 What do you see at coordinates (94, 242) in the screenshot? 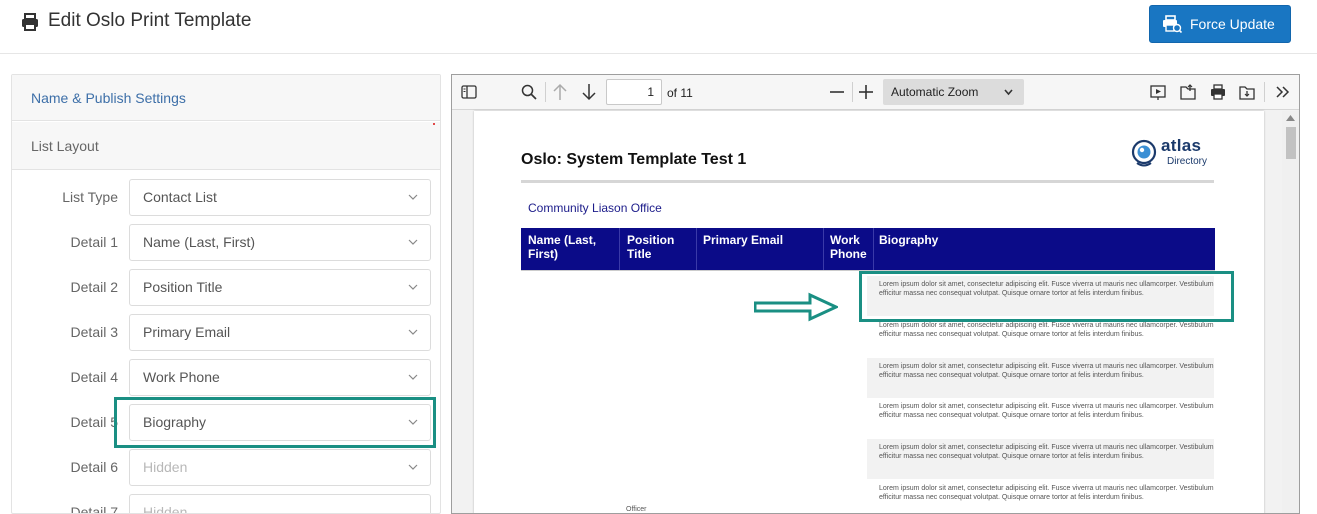
I see `detail-1-label: Detail 1` at bounding box center [94, 242].